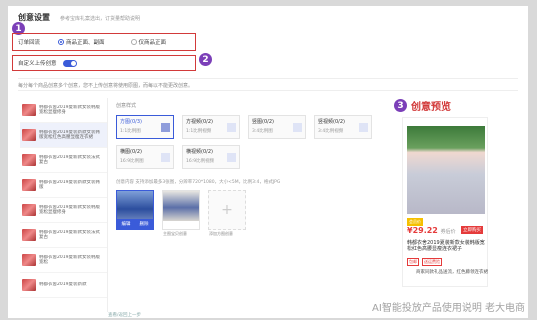 The image size is (537, 320). Describe the element at coordinates (100, 19) in the screenshot. I see `page-subtitle: 参考宝库礼案选出，订货量帮助说明` at that location.